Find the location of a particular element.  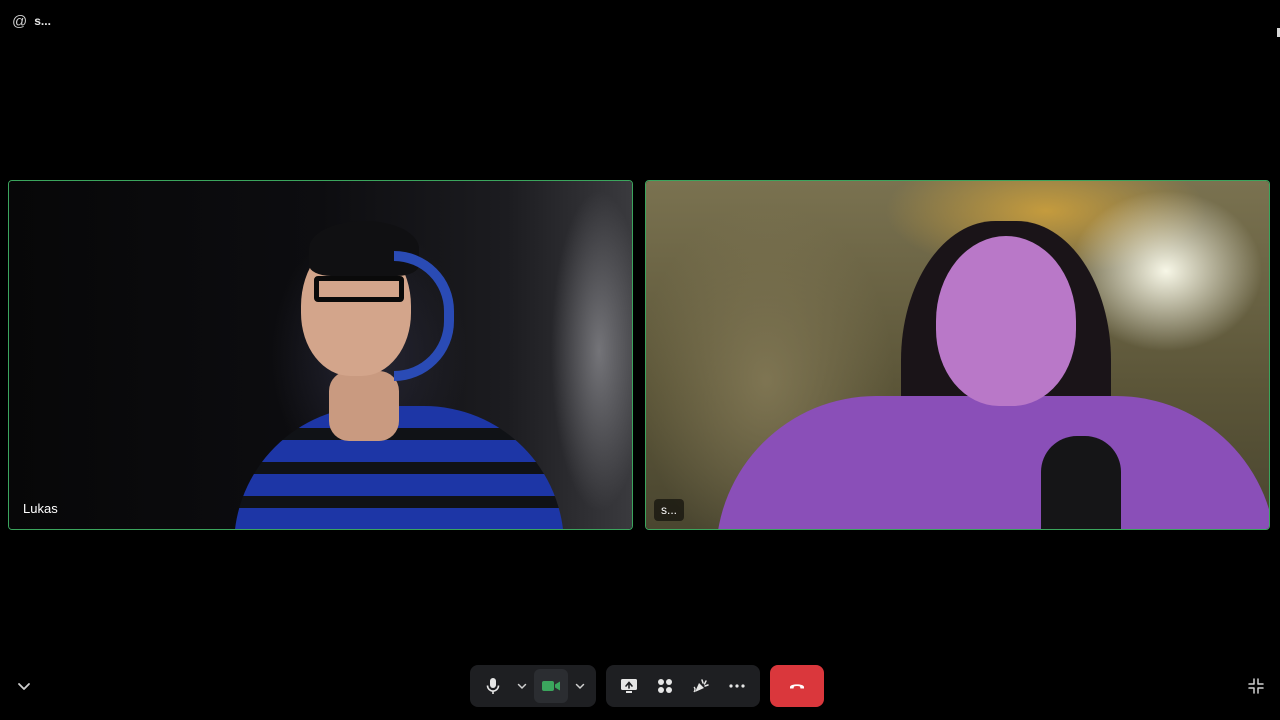

microphone-options-button is located at coordinates (522, 686).